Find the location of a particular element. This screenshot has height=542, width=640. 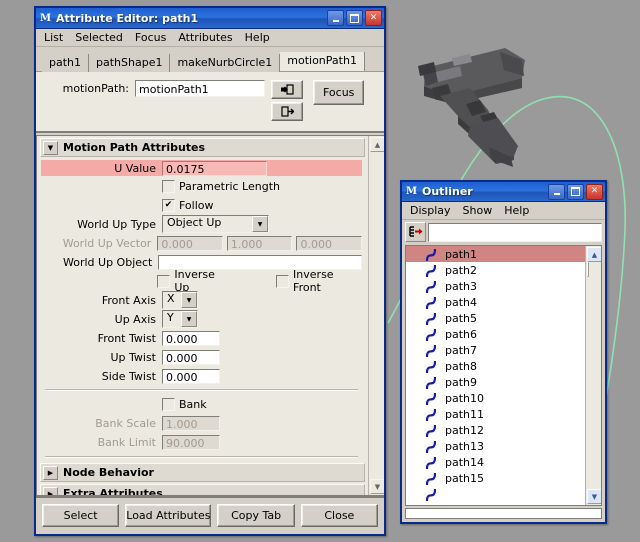

list-item: path4 is located at coordinates (495, 302).